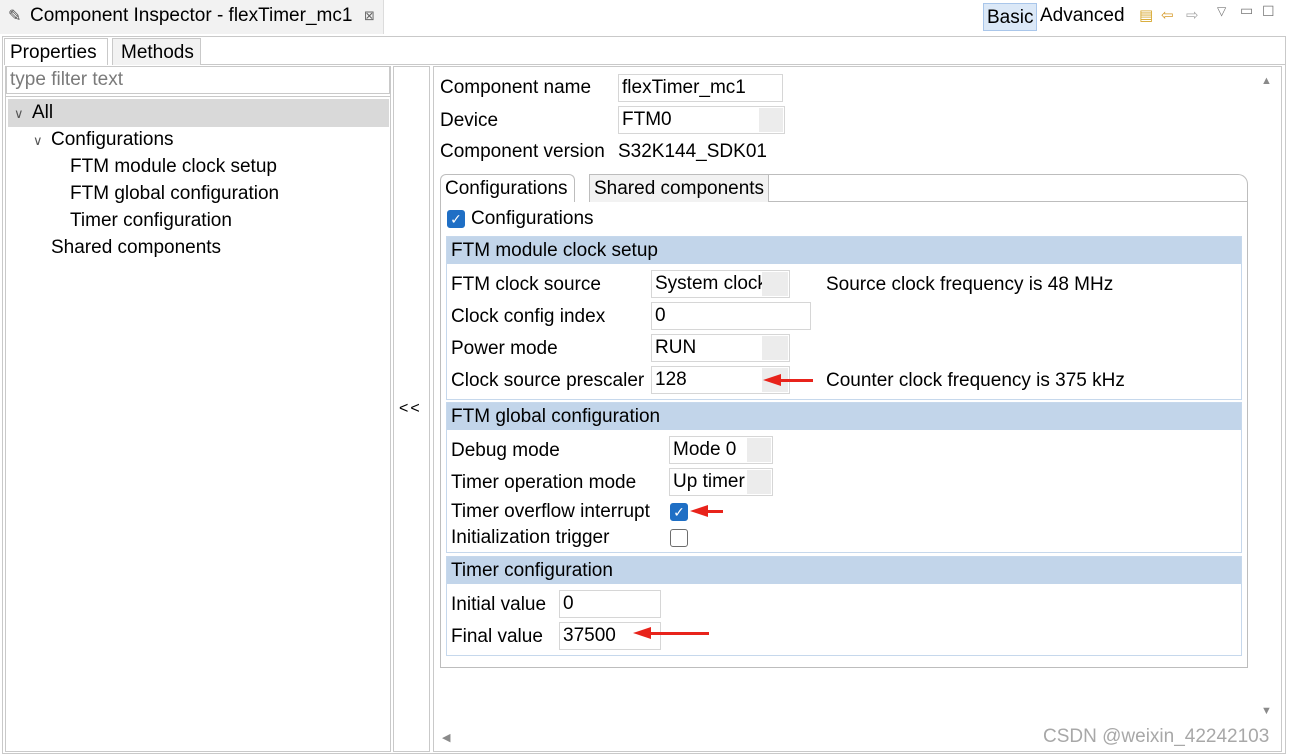  What do you see at coordinates (679, 538) in the screenshot?
I see `init-trigger-checkbox` at bounding box center [679, 538].